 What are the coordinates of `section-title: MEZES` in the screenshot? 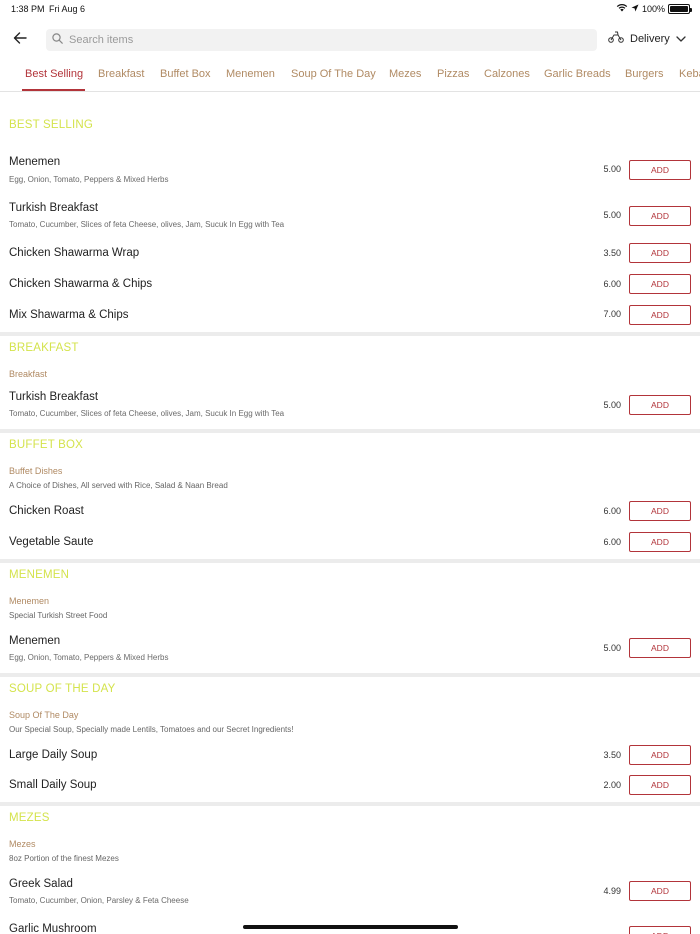 It's located at (29, 818).